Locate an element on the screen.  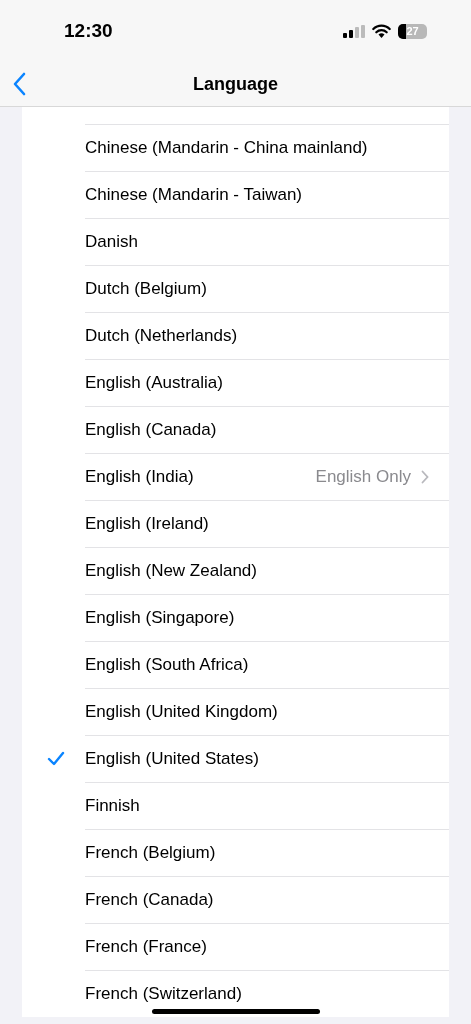
language-name: English (Canada) is located at coordinates (151, 429).